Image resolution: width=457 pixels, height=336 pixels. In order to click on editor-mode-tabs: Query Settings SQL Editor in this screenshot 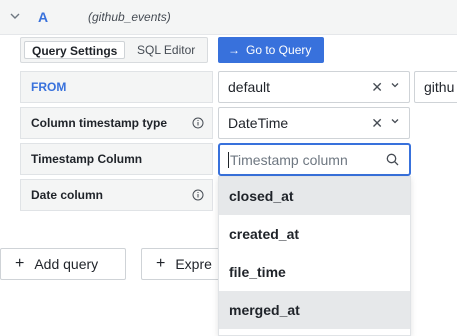, I will do `click(114, 50)`.